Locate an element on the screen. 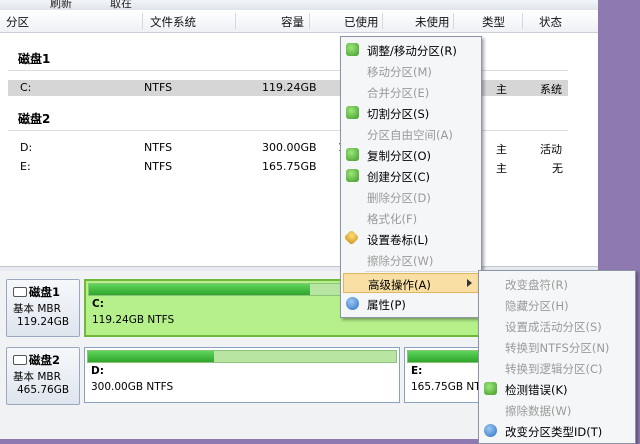 The width and height of the screenshot is (640, 444). label-icon is located at coordinates (351, 237).